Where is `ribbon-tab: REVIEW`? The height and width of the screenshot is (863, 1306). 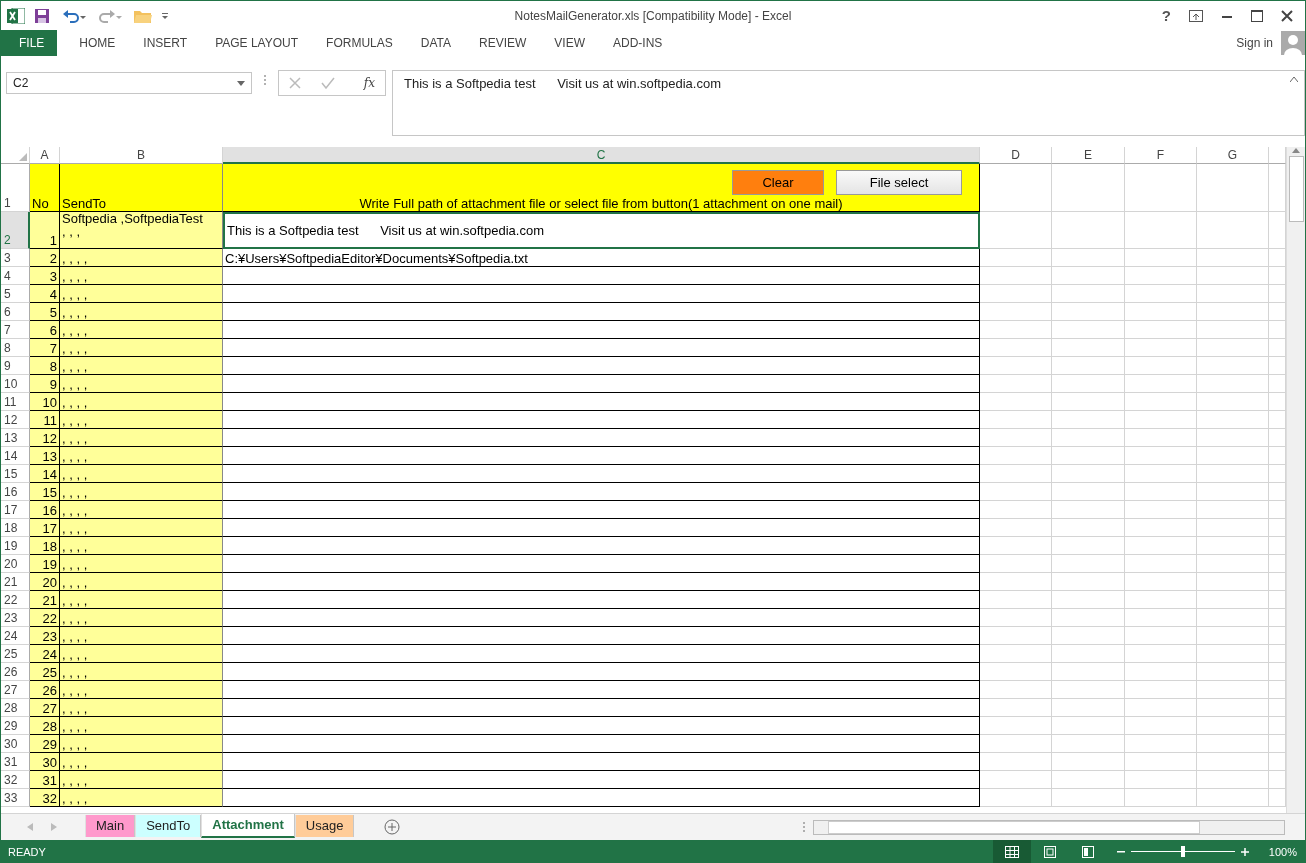 ribbon-tab: REVIEW is located at coordinates (503, 43).